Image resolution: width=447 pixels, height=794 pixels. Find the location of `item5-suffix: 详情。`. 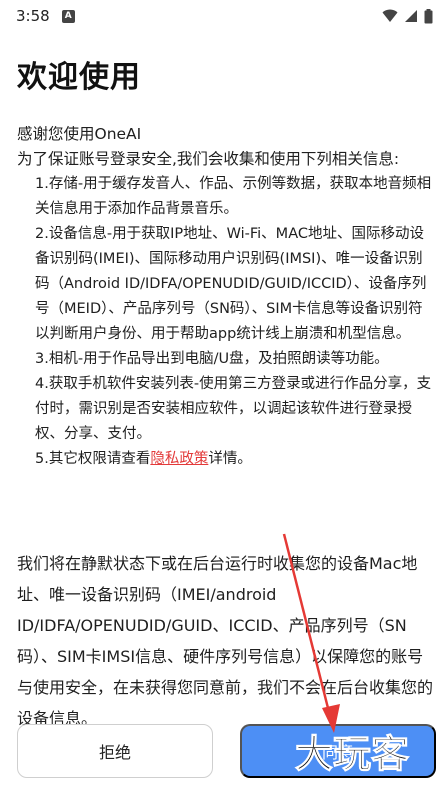

item5-suffix: 详情。 is located at coordinates (230, 459).